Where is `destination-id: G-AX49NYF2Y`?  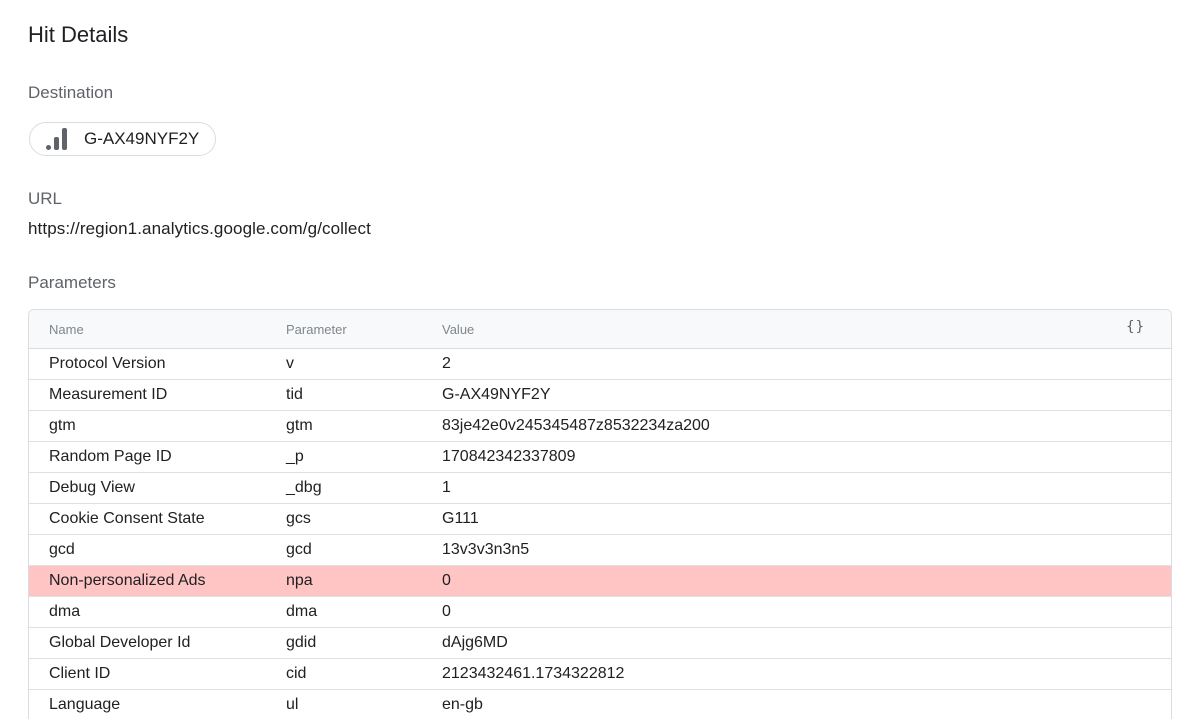
destination-id: G-AX49NYF2Y is located at coordinates (142, 138).